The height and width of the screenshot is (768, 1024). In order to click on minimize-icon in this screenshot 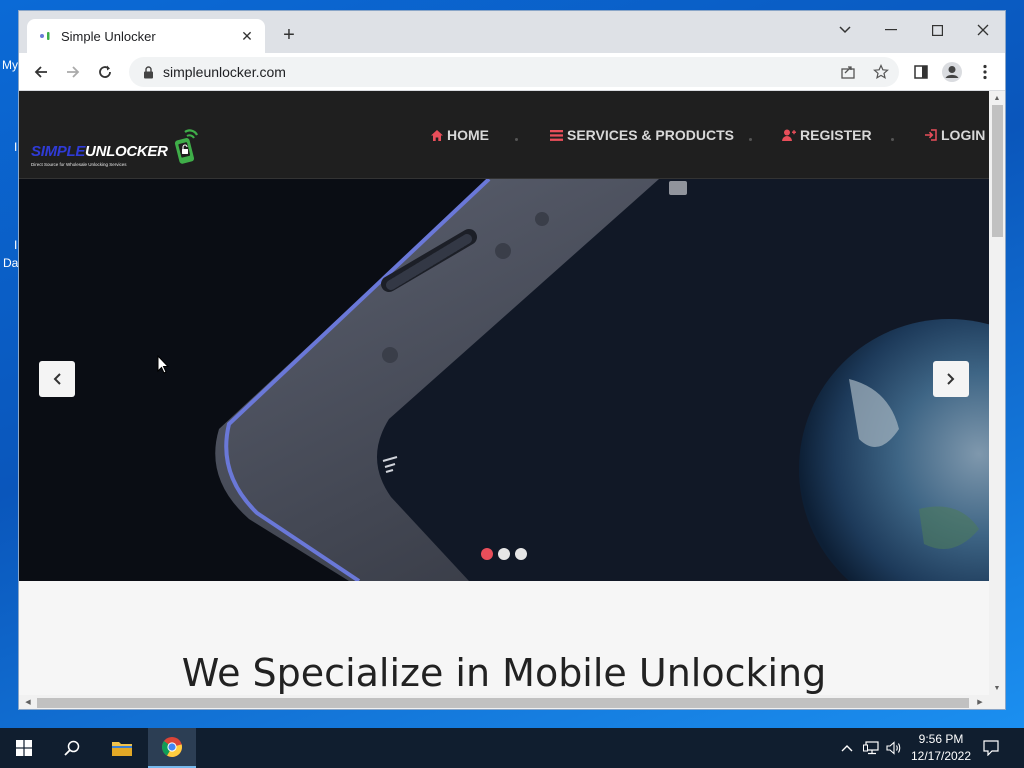, I will do `click(891, 30)`.